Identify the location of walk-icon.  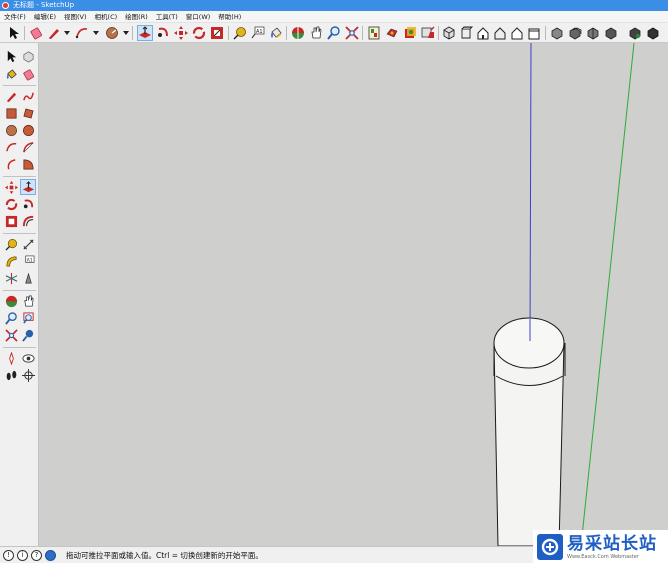
(11, 375).